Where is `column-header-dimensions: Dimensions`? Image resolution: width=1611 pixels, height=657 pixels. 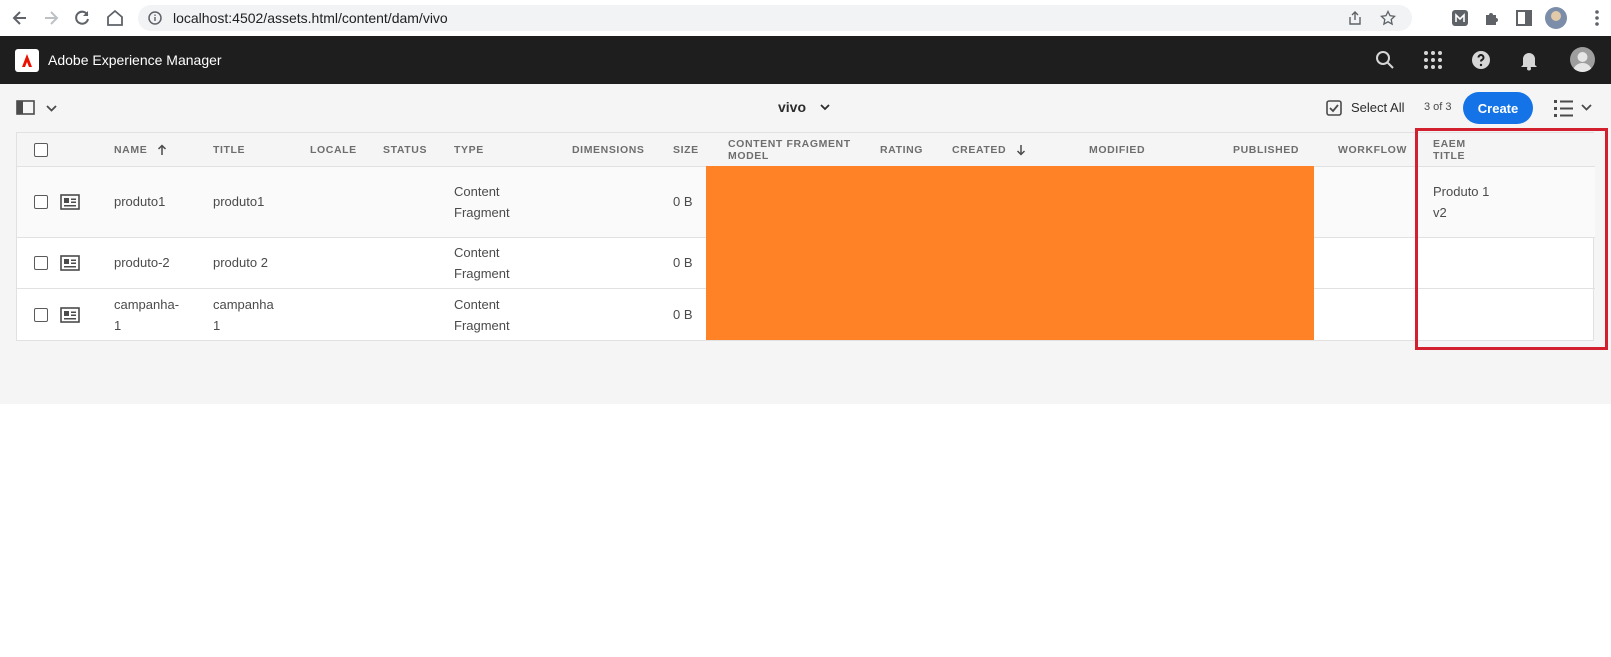
column-header-dimensions: Dimensions is located at coordinates (608, 150).